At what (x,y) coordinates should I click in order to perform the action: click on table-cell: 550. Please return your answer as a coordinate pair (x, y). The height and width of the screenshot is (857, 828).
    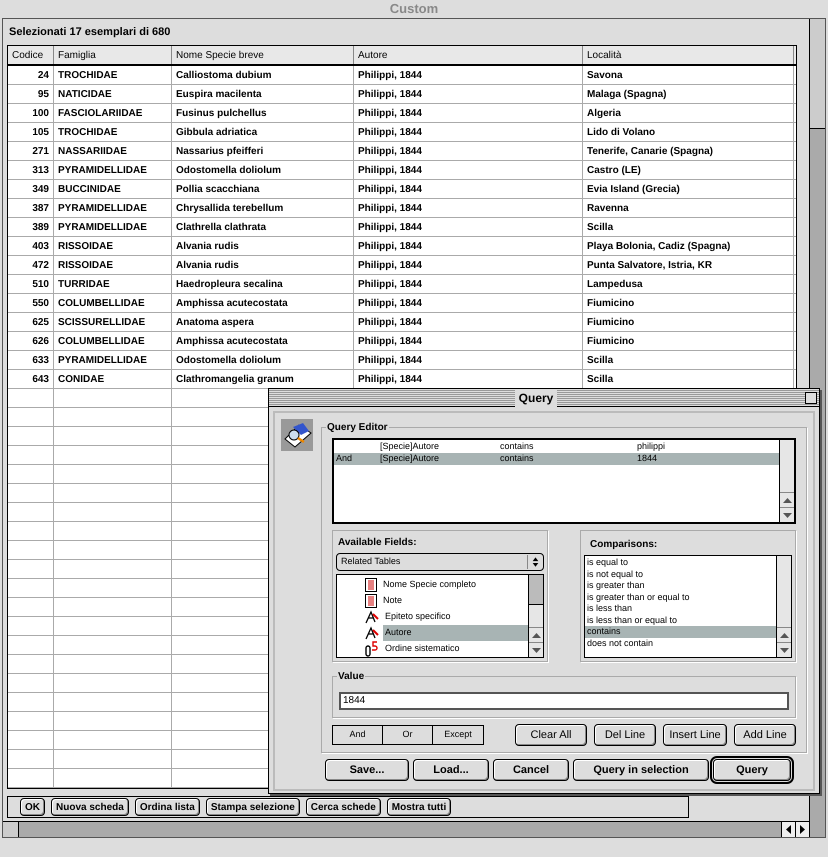
    Looking at the image, I should click on (31, 303).